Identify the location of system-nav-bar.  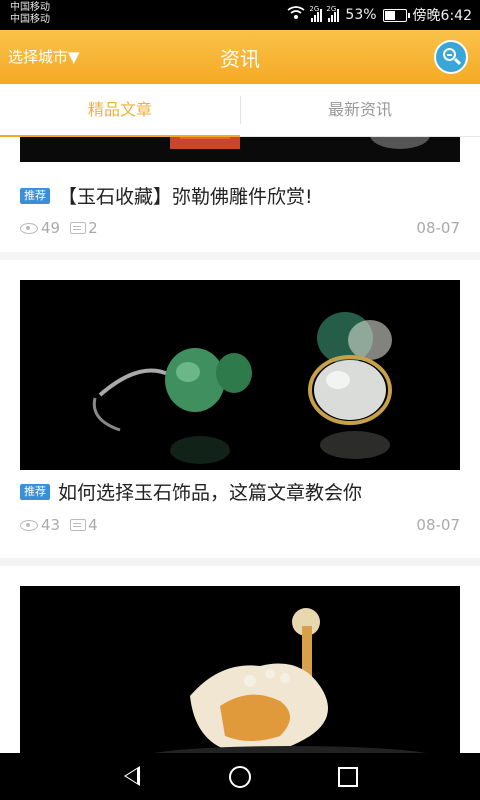
(240, 776).